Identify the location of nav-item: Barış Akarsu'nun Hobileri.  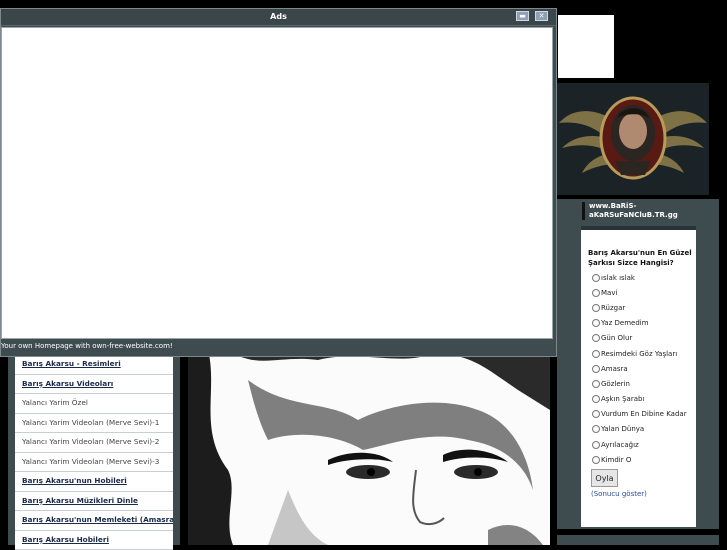
(94, 482).